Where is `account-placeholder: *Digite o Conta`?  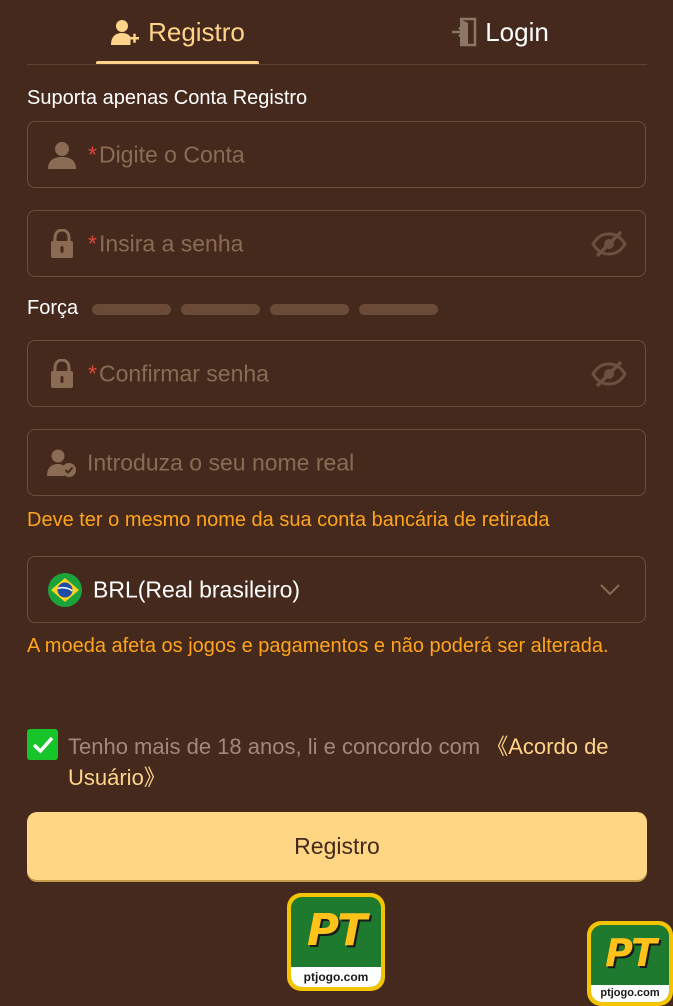 account-placeholder: *Digite o Conta is located at coordinates (166, 154).